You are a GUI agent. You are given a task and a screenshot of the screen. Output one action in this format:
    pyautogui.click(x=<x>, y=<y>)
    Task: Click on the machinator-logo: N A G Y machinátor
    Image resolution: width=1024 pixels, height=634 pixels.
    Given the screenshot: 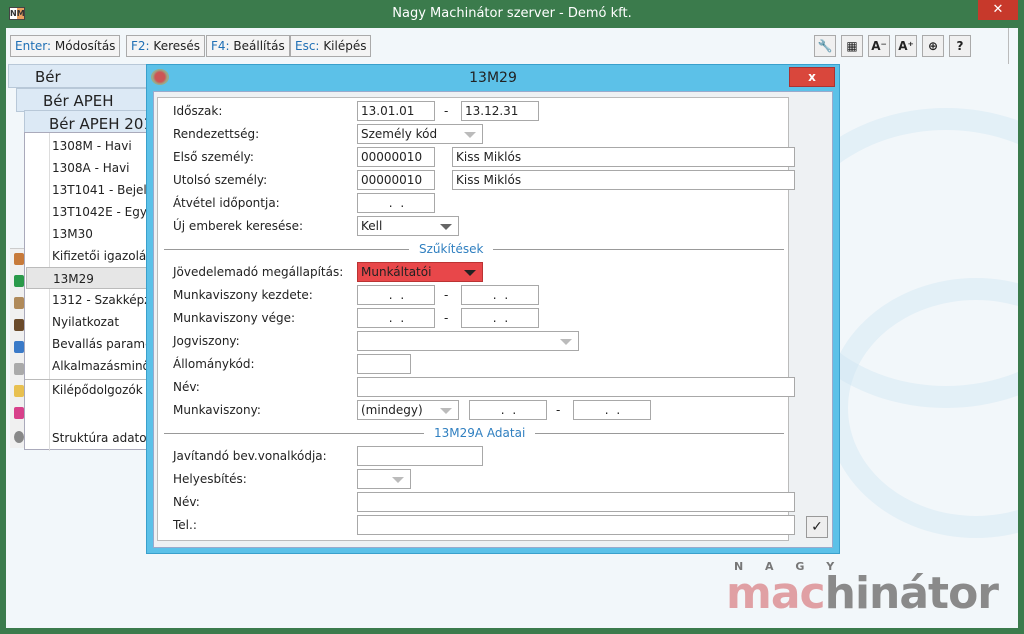 What is the action you would take?
    pyautogui.click(x=871, y=594)
    